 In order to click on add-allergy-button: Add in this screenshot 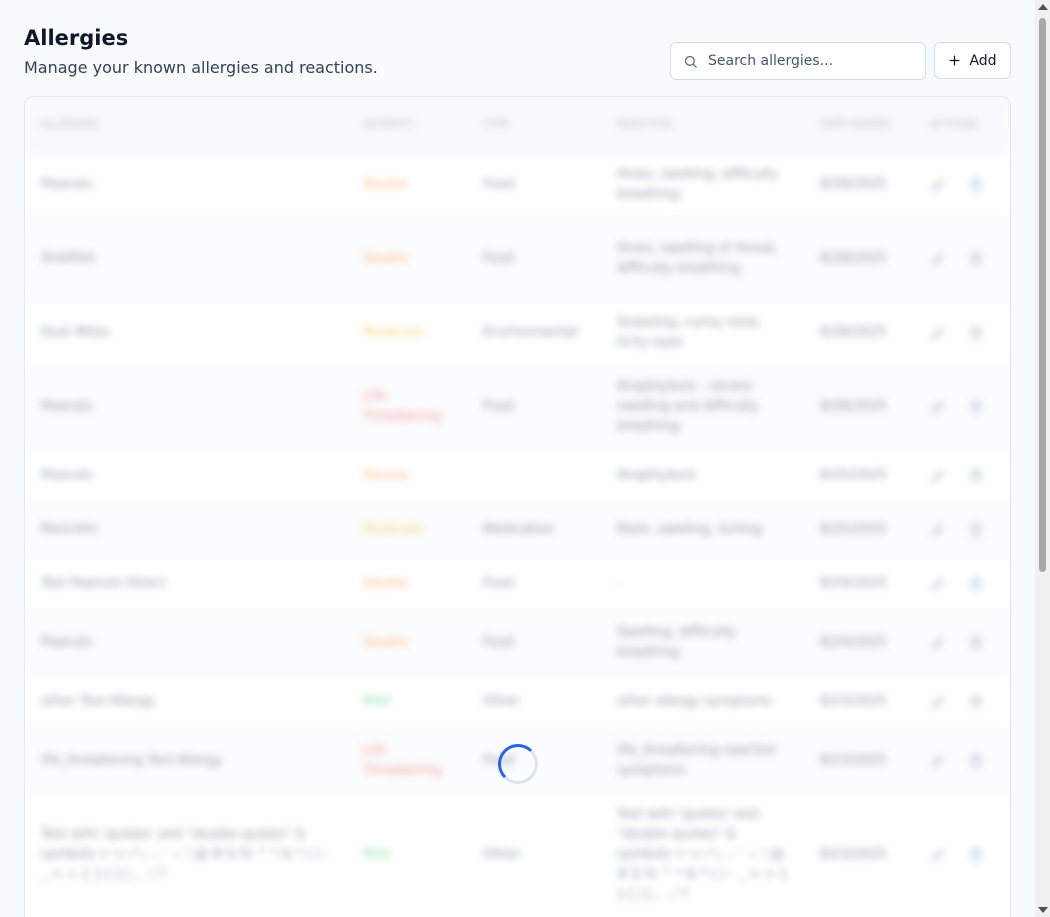, I will do `click(972, 60)`.